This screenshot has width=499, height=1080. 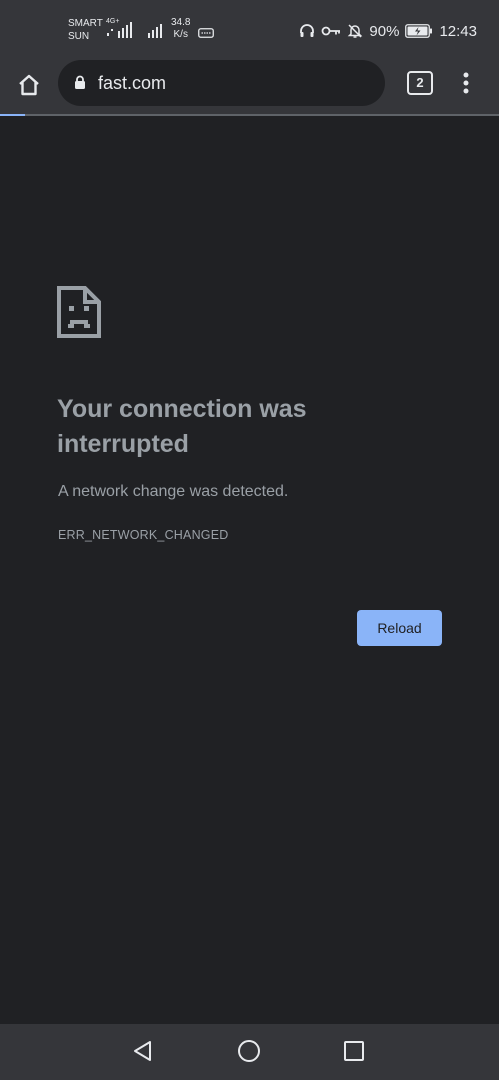 I want to click on network-speed: 34.8 K/s, so click(x=180, y=29).